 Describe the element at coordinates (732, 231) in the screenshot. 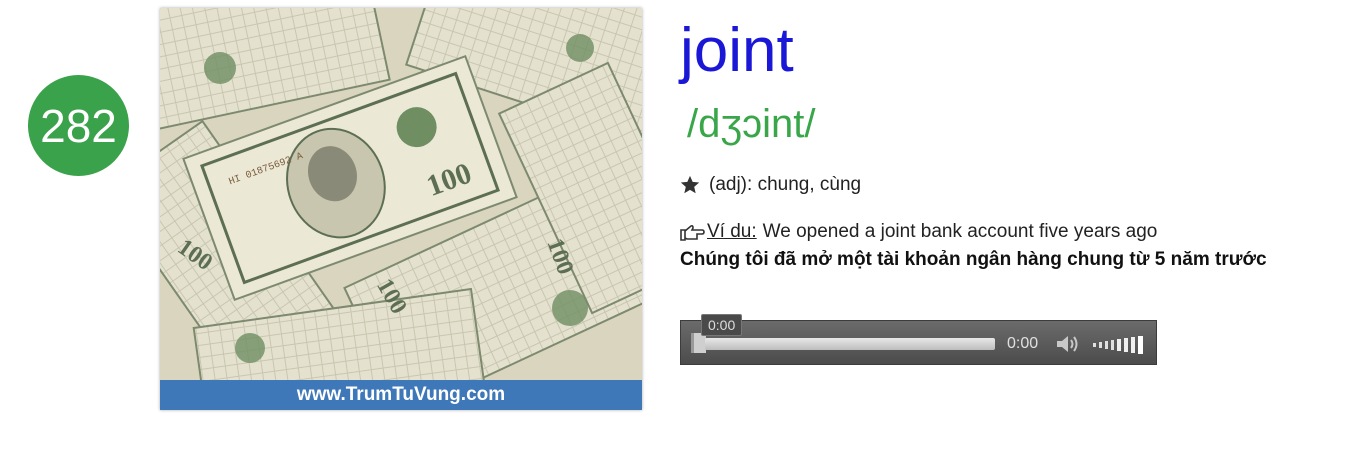

I see `example-label: Ví du:` at that location.